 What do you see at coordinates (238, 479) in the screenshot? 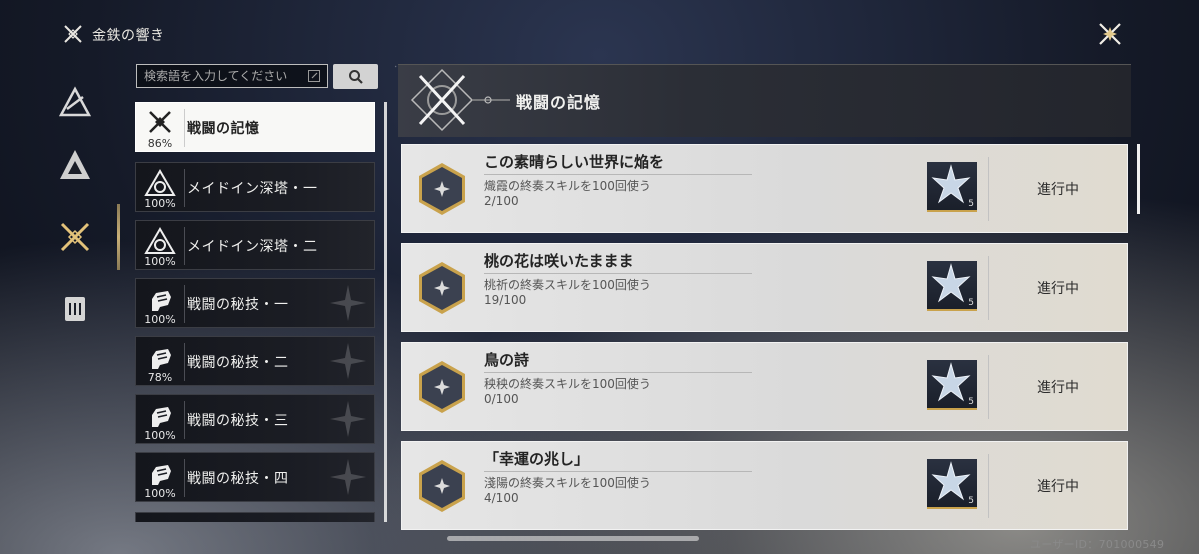
I see `category-label: 戦闘の秘技・四` at bounding box center [238, 479].